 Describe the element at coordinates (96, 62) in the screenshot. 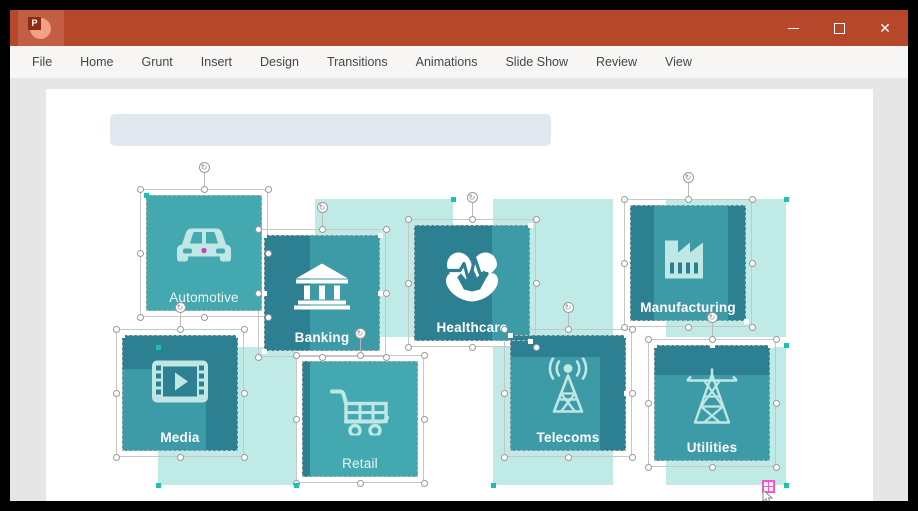

I see `tab-home: Home` at that location.